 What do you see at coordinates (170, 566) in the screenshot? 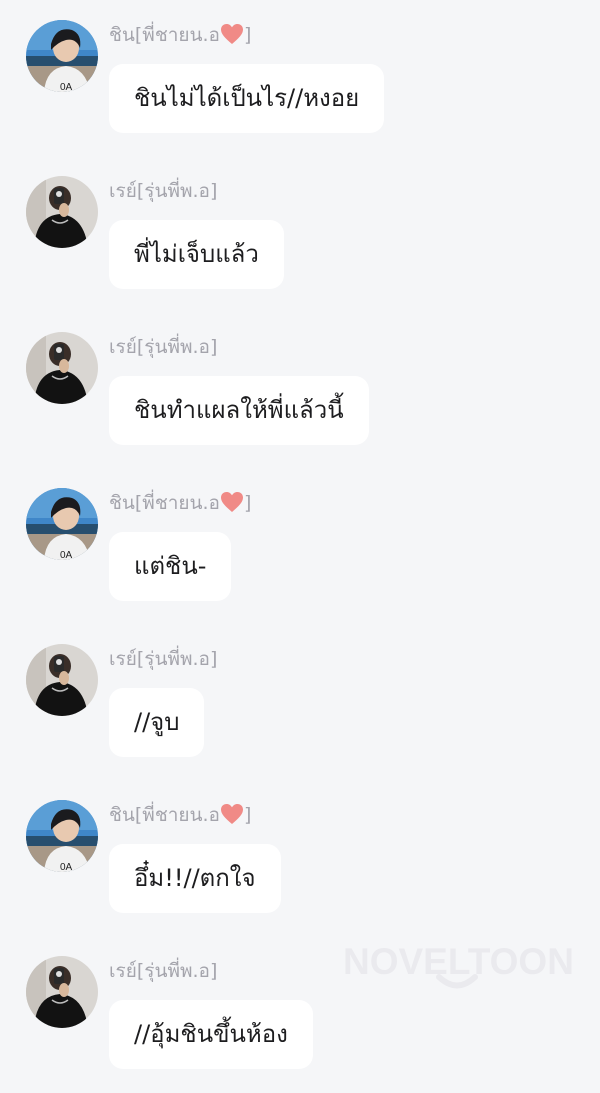
I see `message-bubble: แต่ชิน-` at bounding box center [170, 566].